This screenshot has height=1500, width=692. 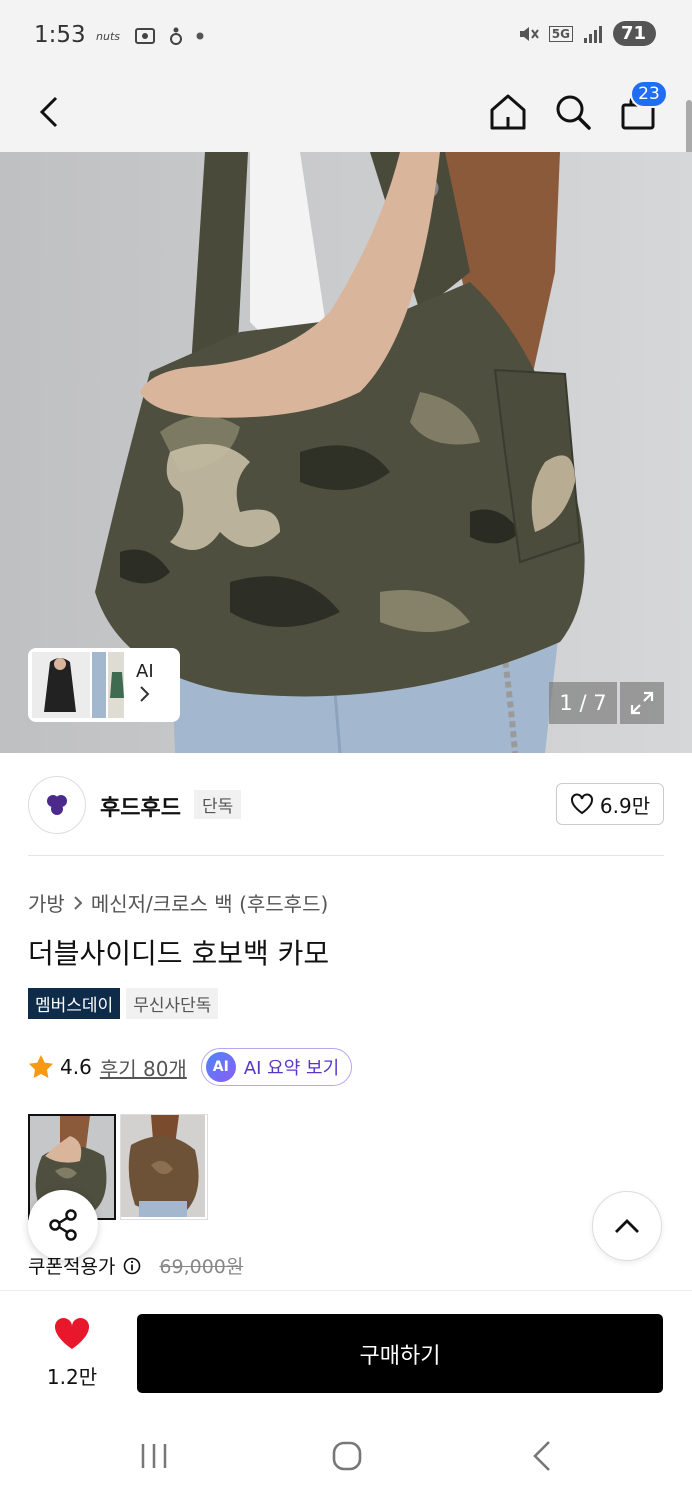 I want to click on expand-icon, so click(x=642, y=703).